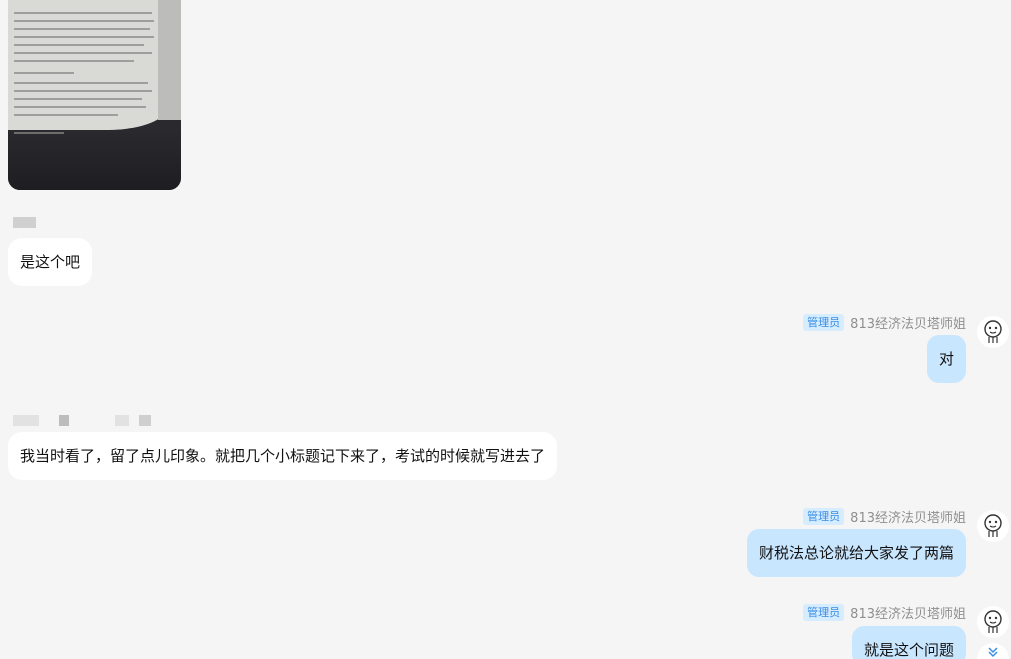  Describe the element at coordinates (169, 60) in the screenshot. I see `photo-next-page` at that location.